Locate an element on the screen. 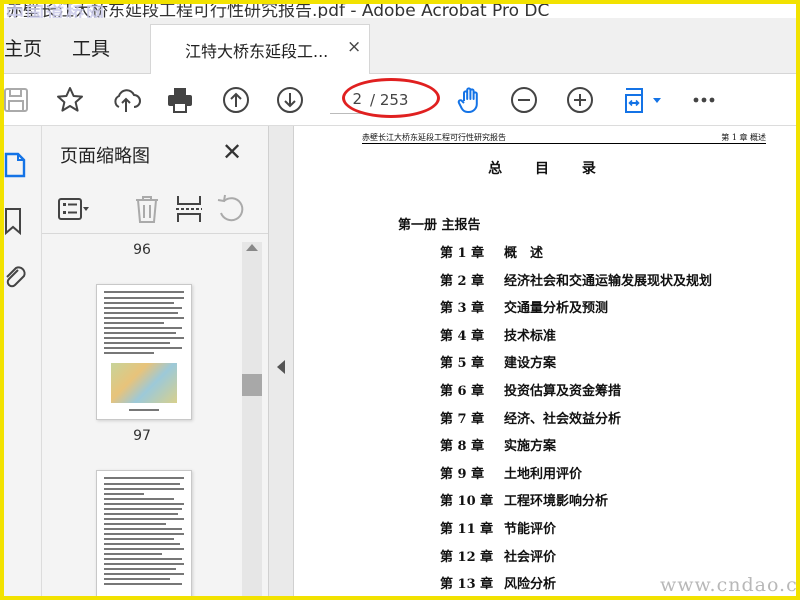 This screenshot has width=800, height=600. chapter-number: 第 2 章 is located at coordinates (462, 281).